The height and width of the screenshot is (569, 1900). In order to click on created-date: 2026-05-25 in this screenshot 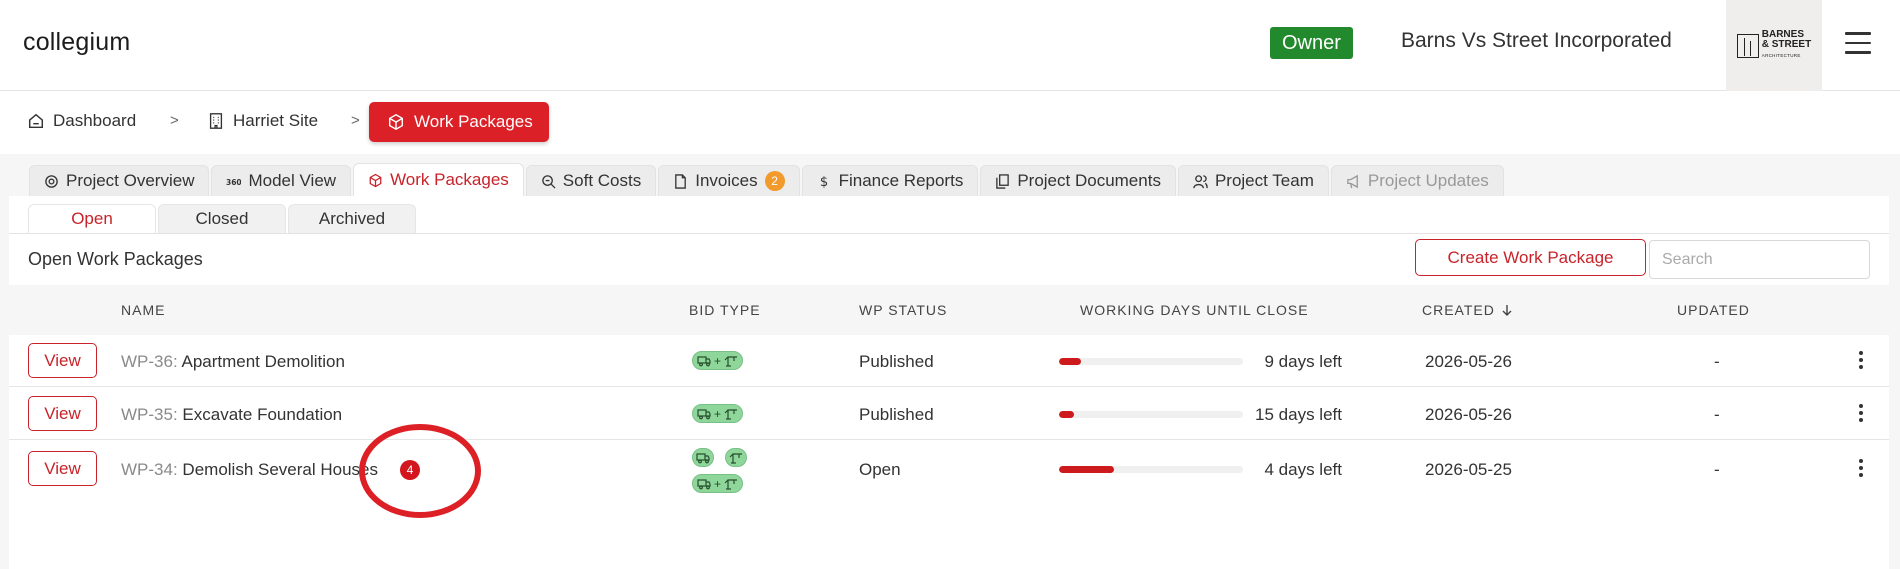, I will do `click(1468, 469)`.